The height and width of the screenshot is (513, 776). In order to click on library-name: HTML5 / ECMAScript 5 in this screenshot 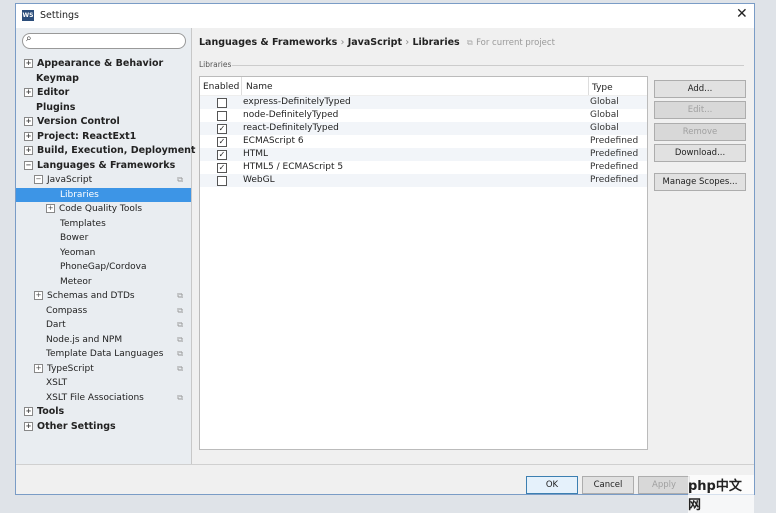, I will do `click(293, 167)`.